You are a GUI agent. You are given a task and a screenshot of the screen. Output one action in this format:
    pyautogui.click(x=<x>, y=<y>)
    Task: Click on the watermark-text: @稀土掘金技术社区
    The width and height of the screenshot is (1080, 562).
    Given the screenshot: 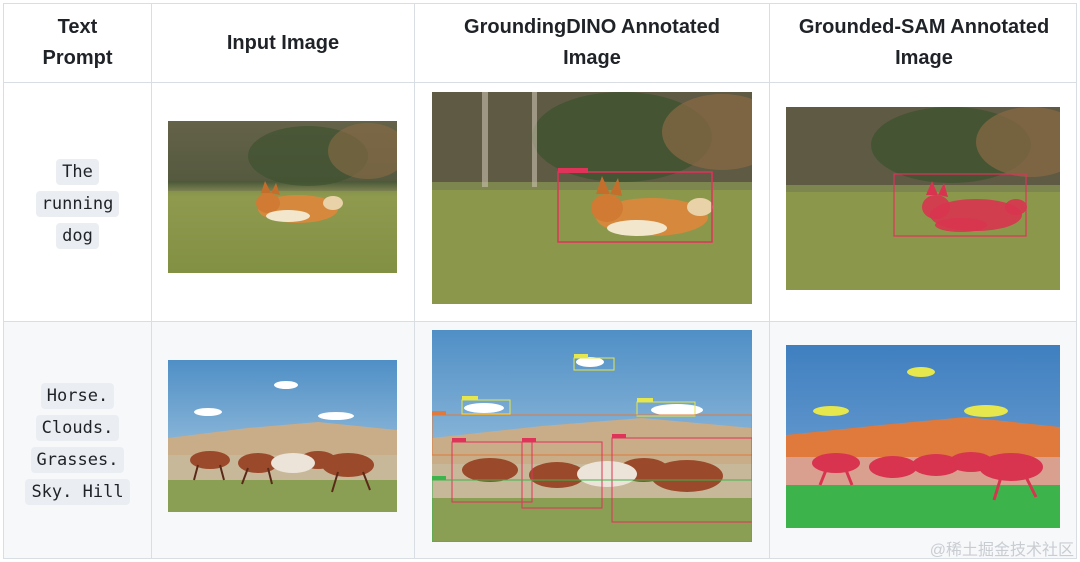 What is the action you would take?
    pyautogui.click(x=1001, y=550)
    